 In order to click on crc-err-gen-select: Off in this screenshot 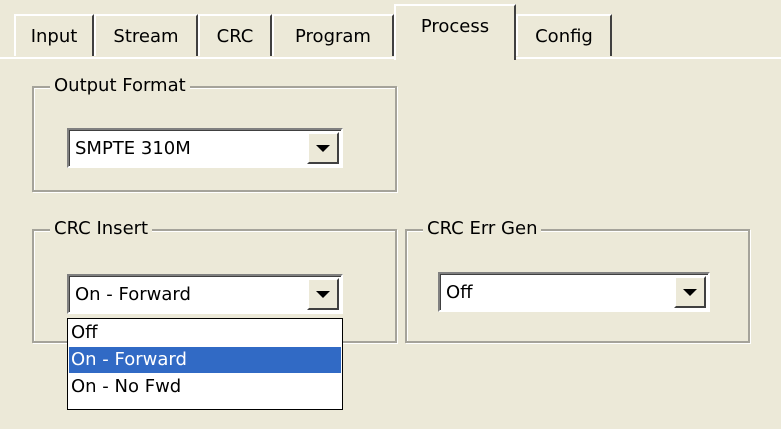, I will do `click(574, 292)`.